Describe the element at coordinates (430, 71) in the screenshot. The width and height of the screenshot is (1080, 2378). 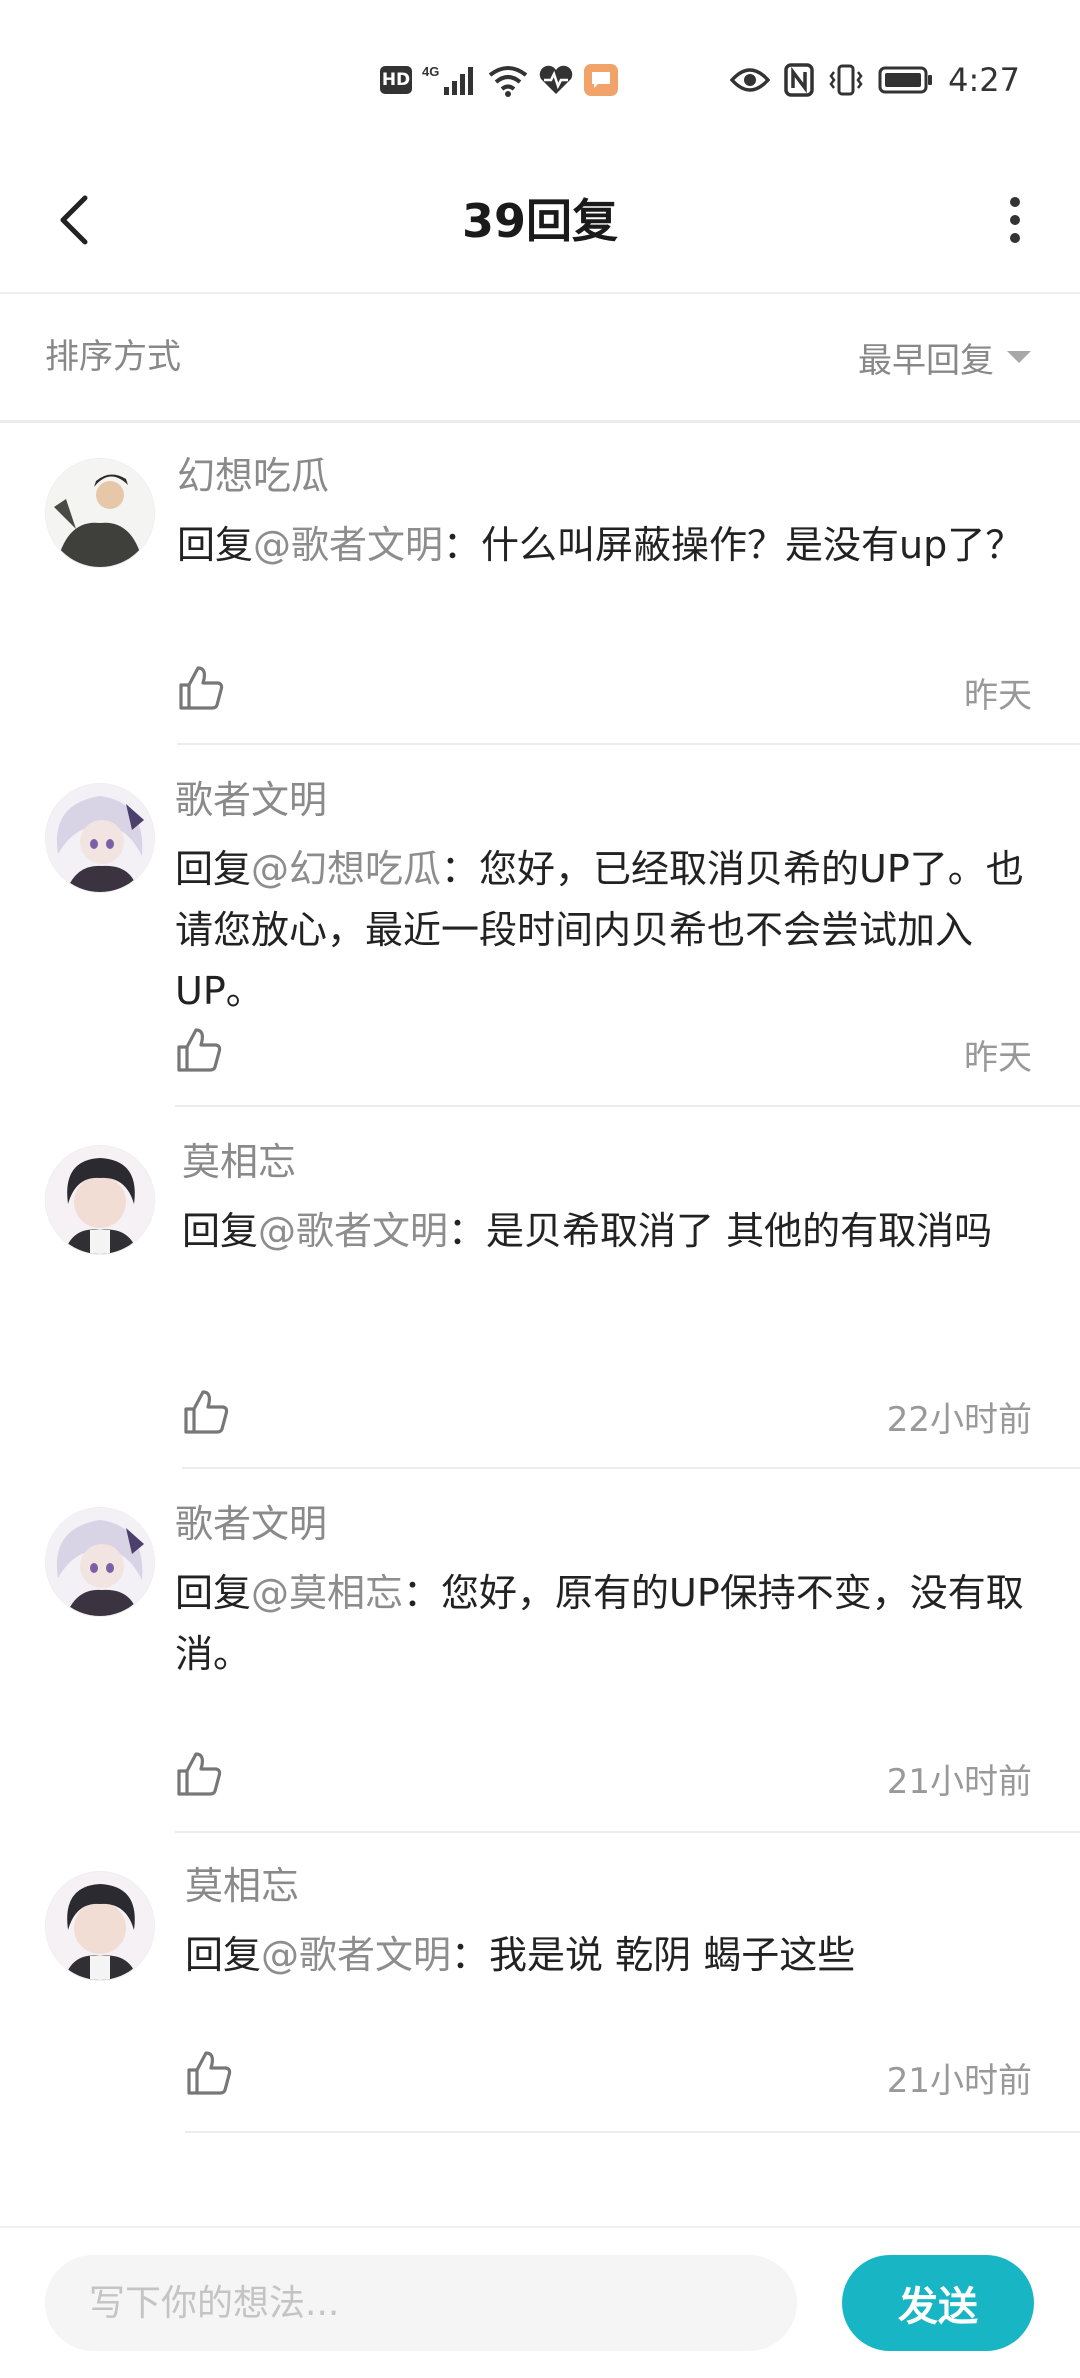
I see `svg-text: 4G` at that location.